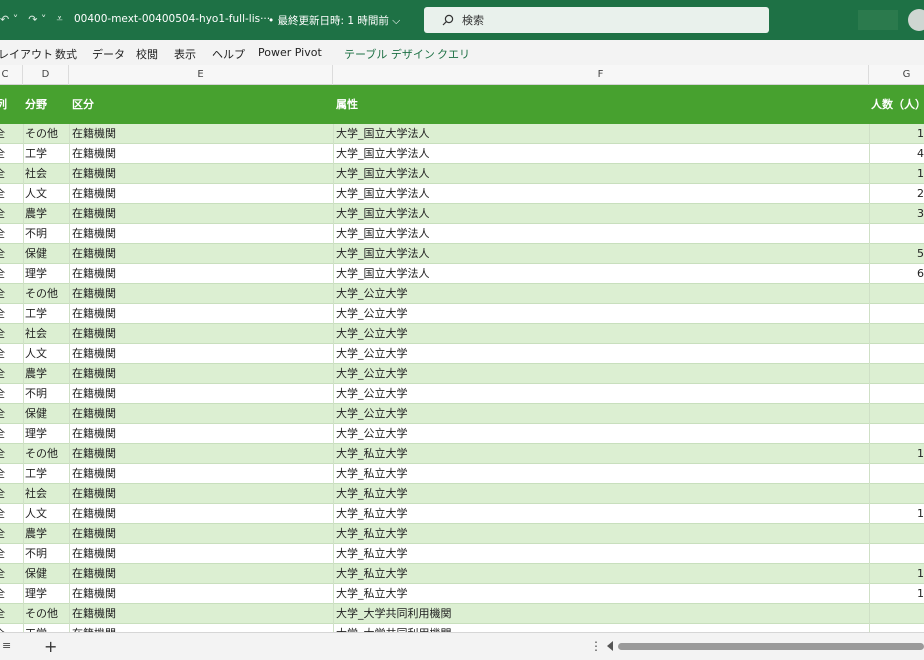 Image resolution: width=924 pixels, height=660 pixels. What do you see at coordinates (37, 19) in the screenshot?
I see `redo-button: ↷ ˅` at bounding box center [37, 19].